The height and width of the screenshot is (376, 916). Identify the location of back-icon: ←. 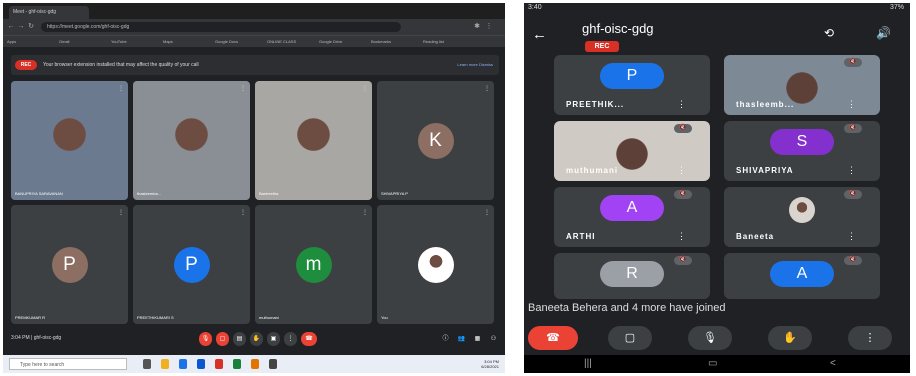
(11, 26).